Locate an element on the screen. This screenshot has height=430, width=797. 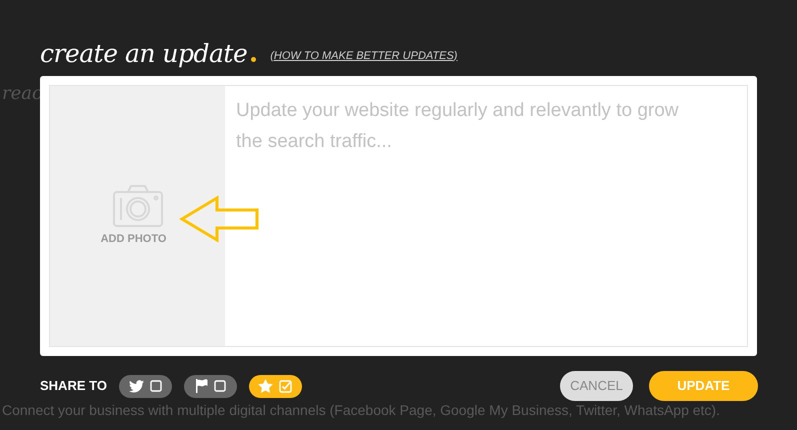
help-link: (HOW TO MAKE BETTER UPDATES) is located at coordinates (364, 56).